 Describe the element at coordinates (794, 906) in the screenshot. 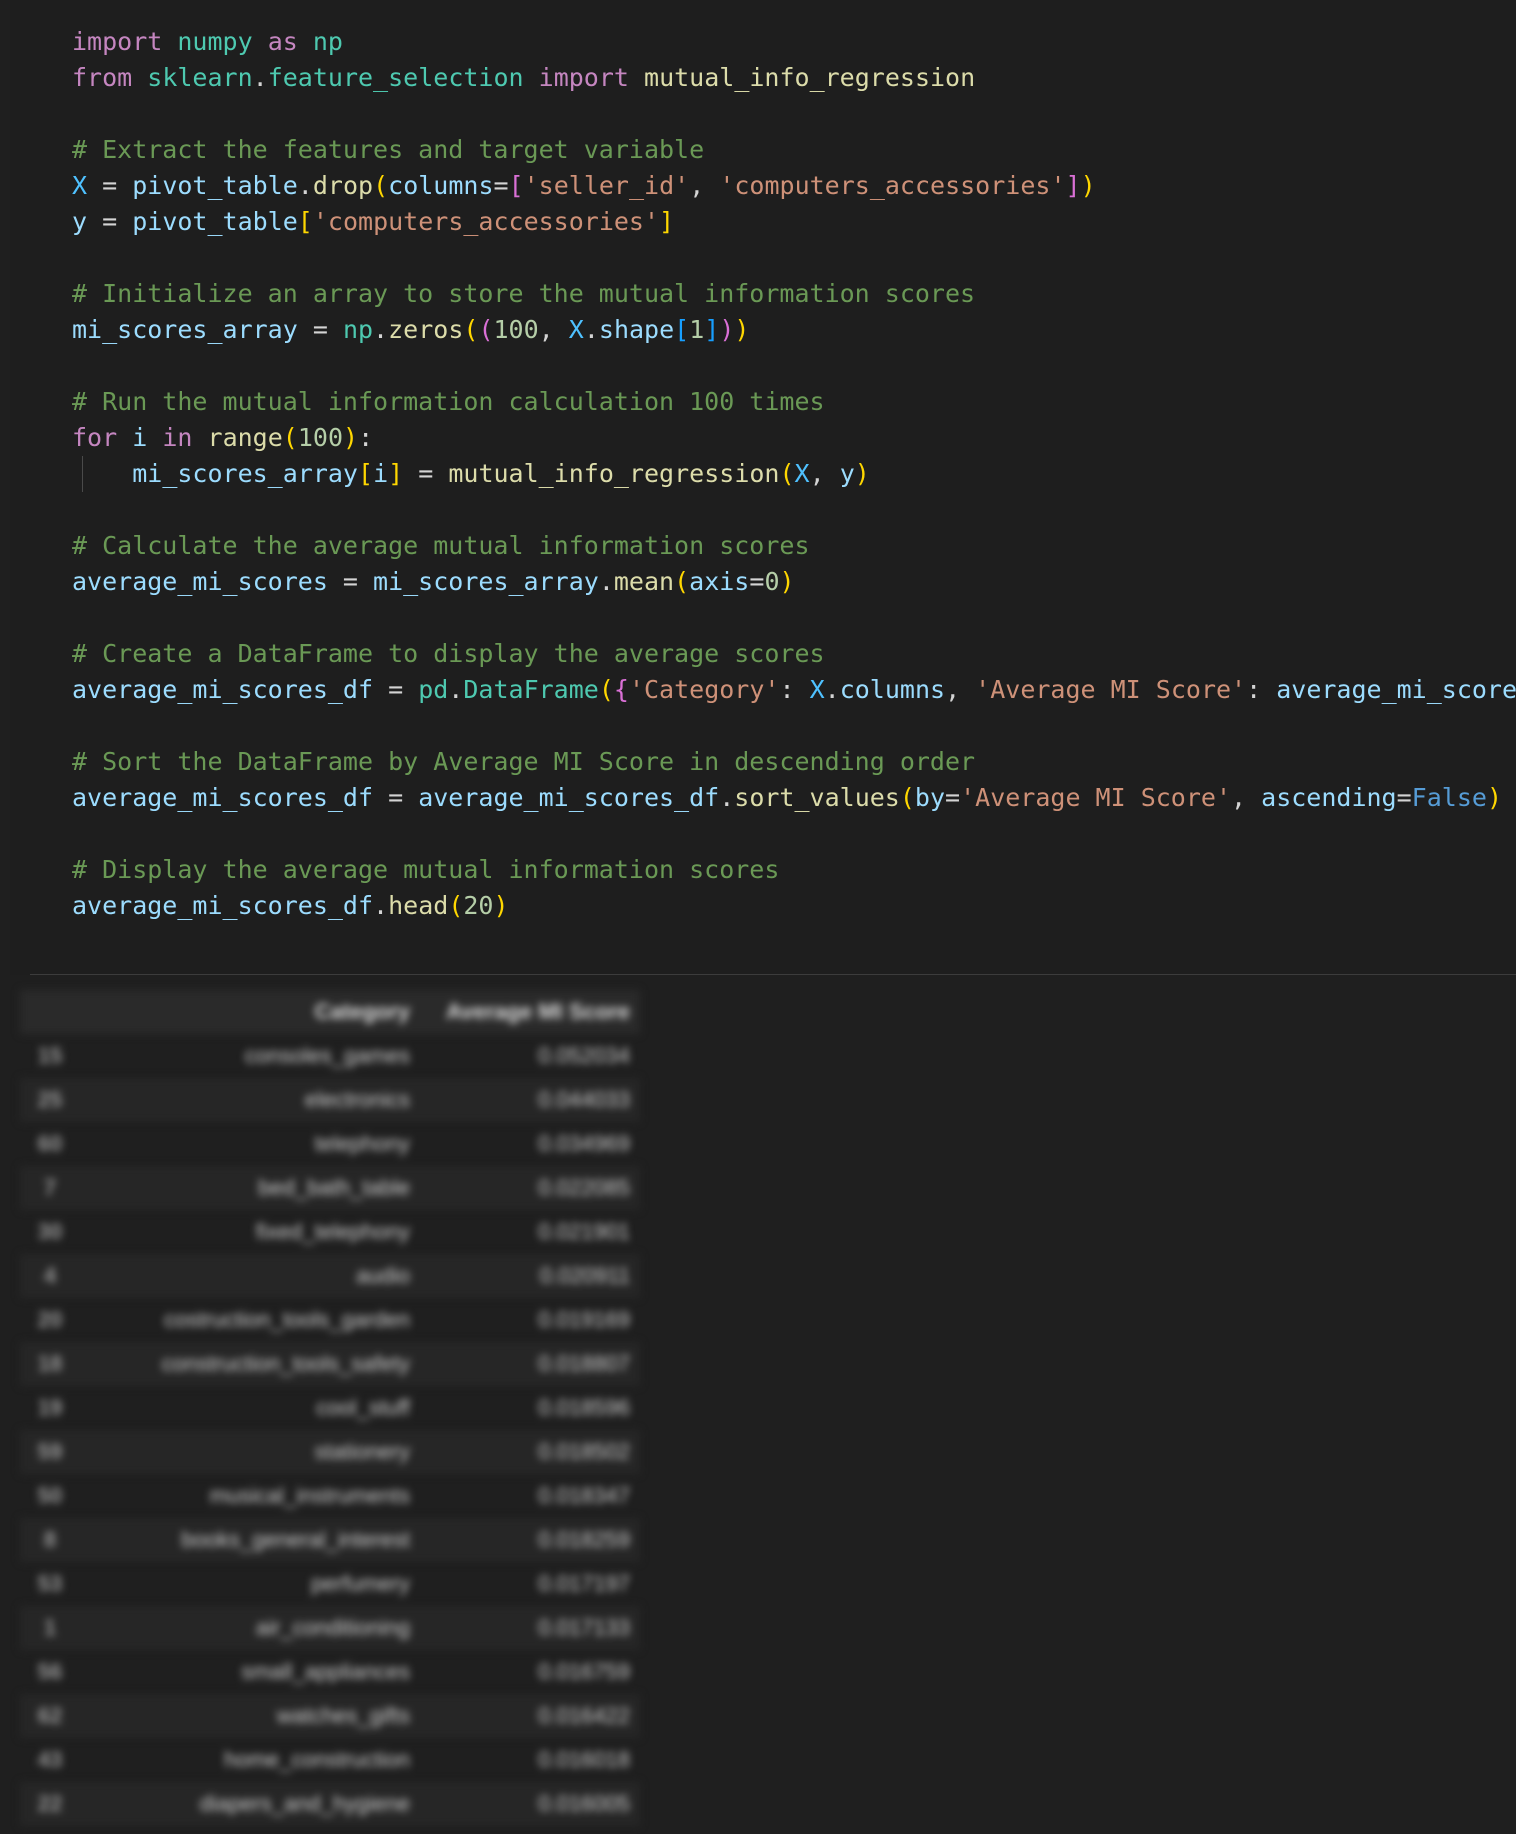

I see `code-line: average_mi_scores_df.head(20)` at that location.